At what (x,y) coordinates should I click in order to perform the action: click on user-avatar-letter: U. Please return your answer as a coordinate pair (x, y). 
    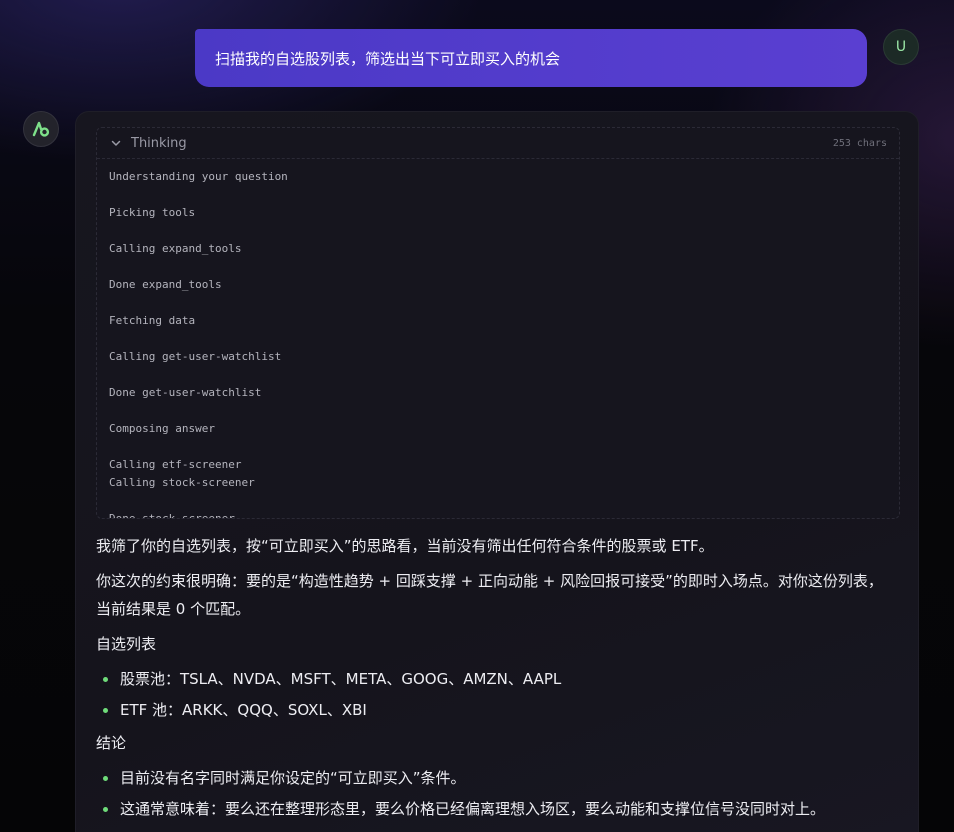
    Looking at the image, I should click on (901, 47).